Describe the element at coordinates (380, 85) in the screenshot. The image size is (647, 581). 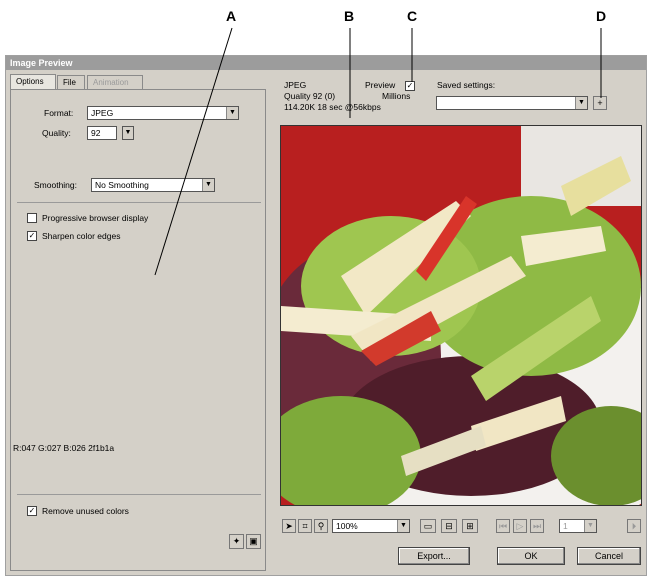
I see `preview-label: Preview` at that location.